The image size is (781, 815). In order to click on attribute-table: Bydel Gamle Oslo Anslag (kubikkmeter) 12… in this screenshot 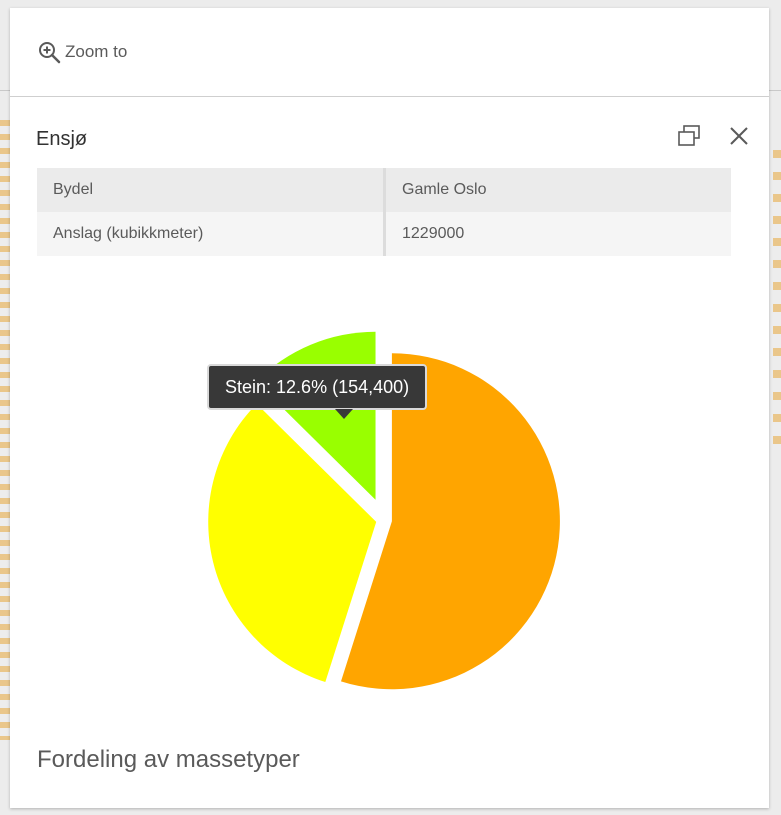, I will do `click(384, 212)`.